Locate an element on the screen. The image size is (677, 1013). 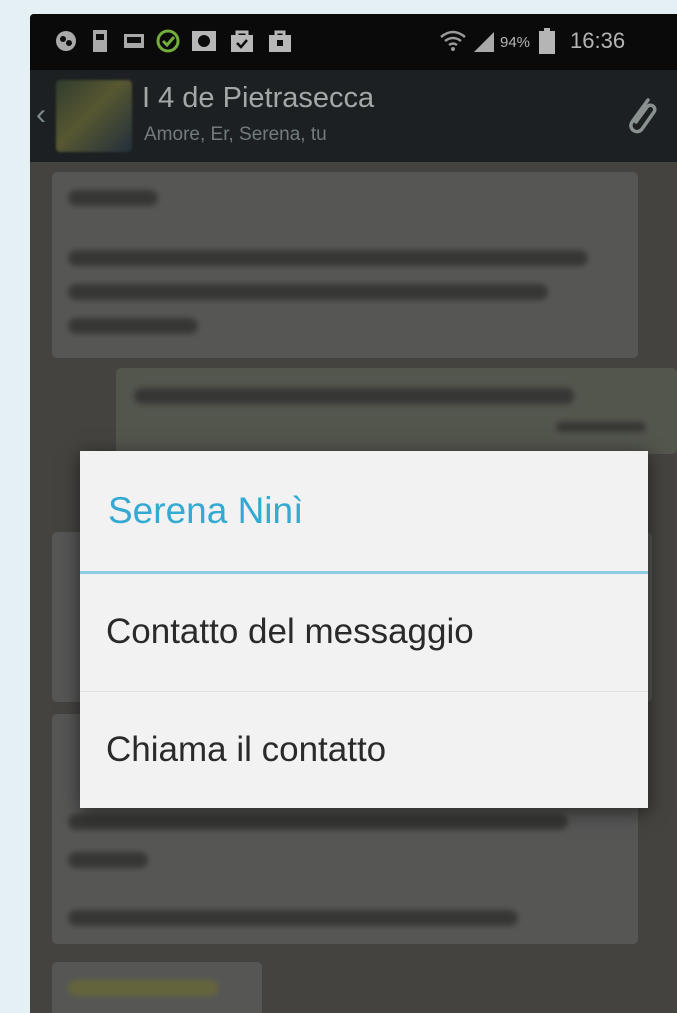
message-contact-option: Contatto del messaggio is located at coordinates (364, 632).